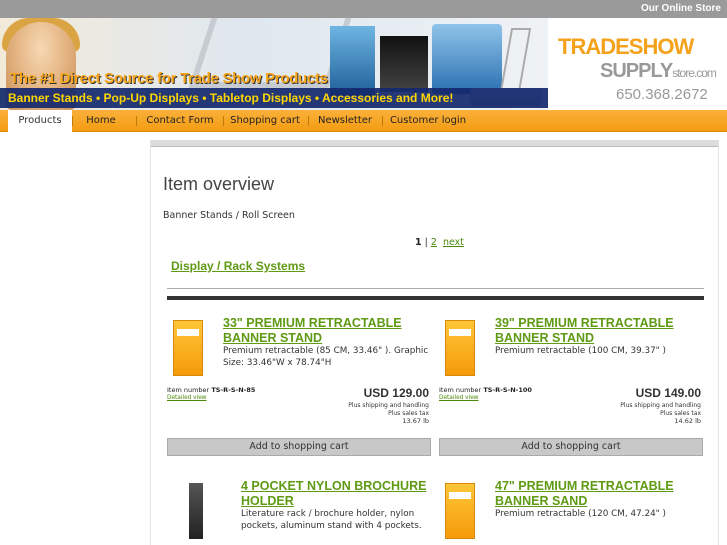 The width and height of the screenshot is (727, 545). What do you see at coordinates (101, 121) in the screenshot?
I see `nav-home: Home` at bounding box center [101, 121].